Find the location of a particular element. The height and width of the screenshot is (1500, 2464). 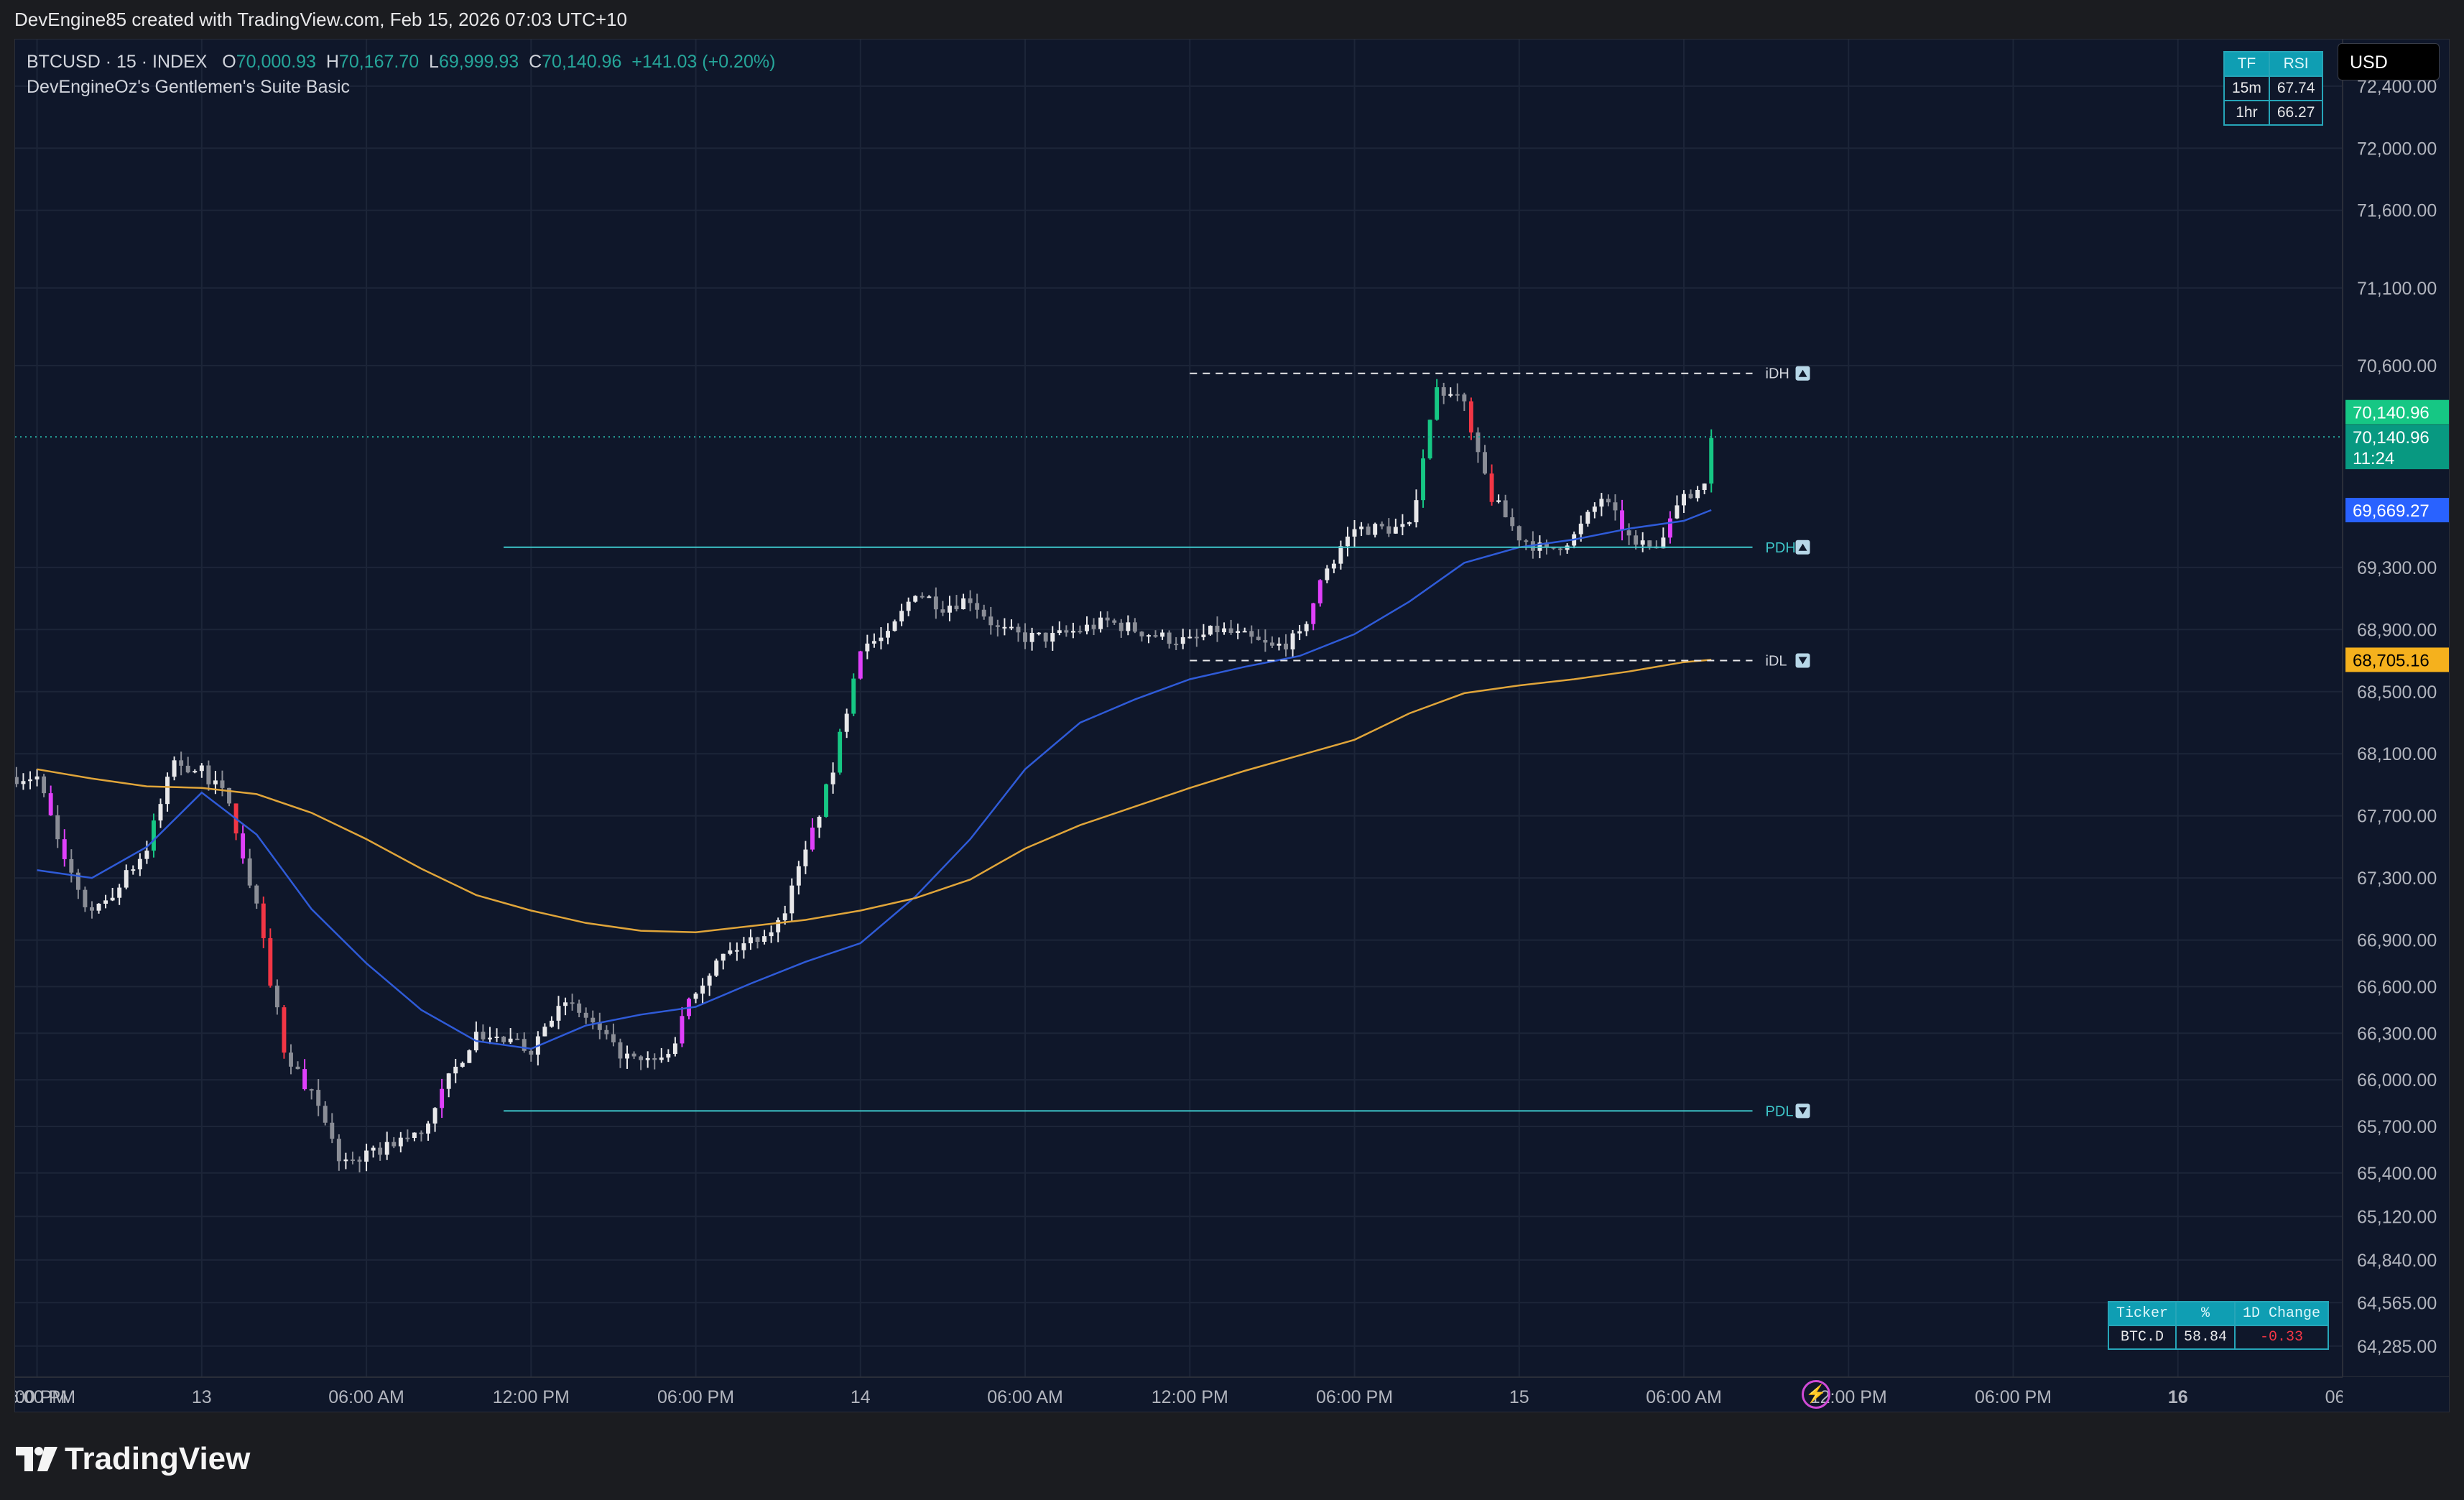

dominance-table: Ticker % 1D Change BTC.D 58.84 -0.33 is located at coordinates (2218, 1325).